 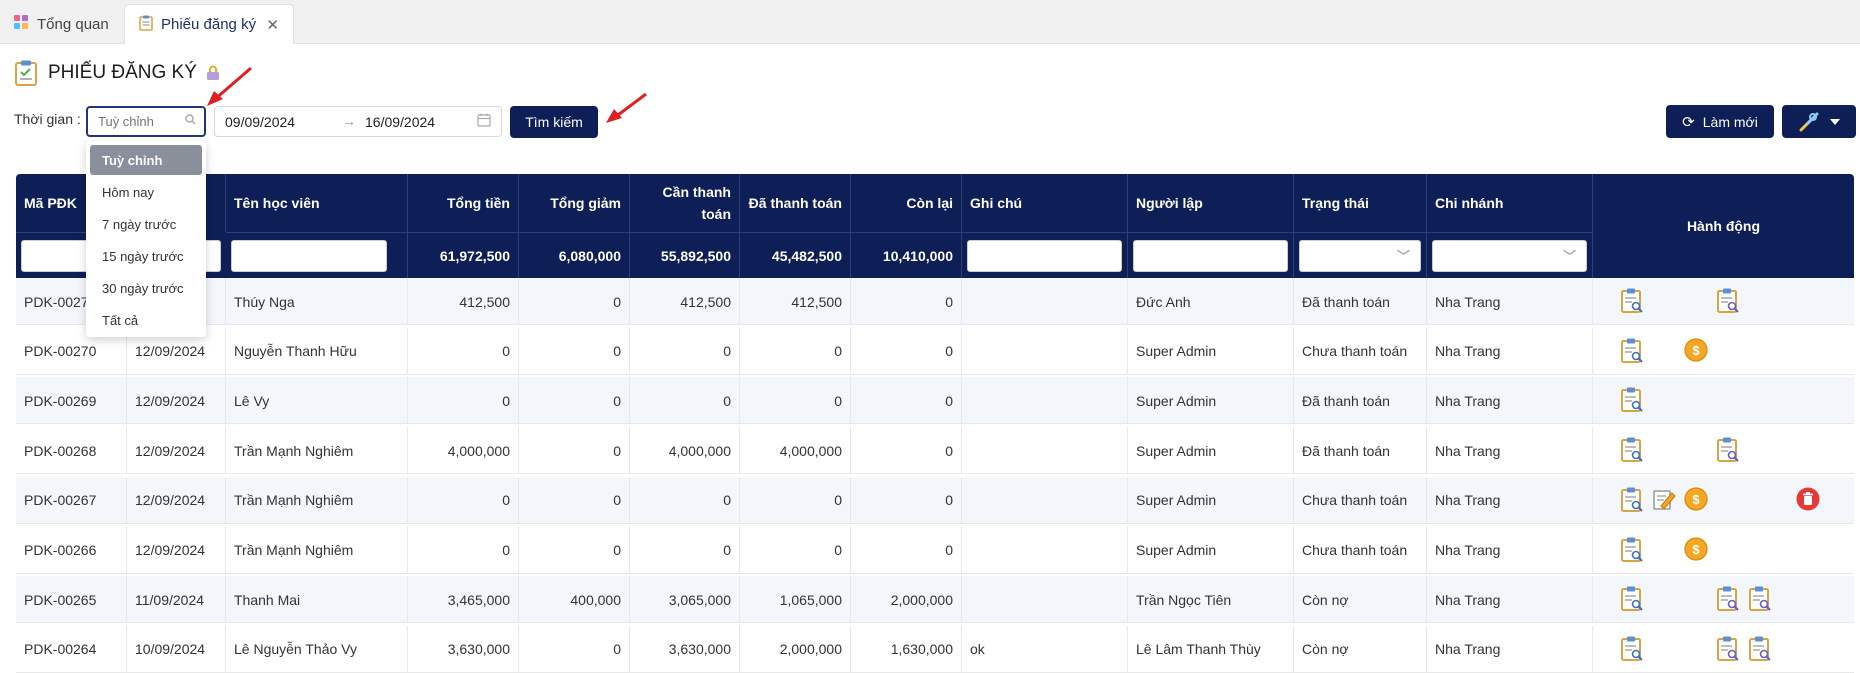 I want to click on col-discount: Tổng giảm, so click(x=574, y=203).